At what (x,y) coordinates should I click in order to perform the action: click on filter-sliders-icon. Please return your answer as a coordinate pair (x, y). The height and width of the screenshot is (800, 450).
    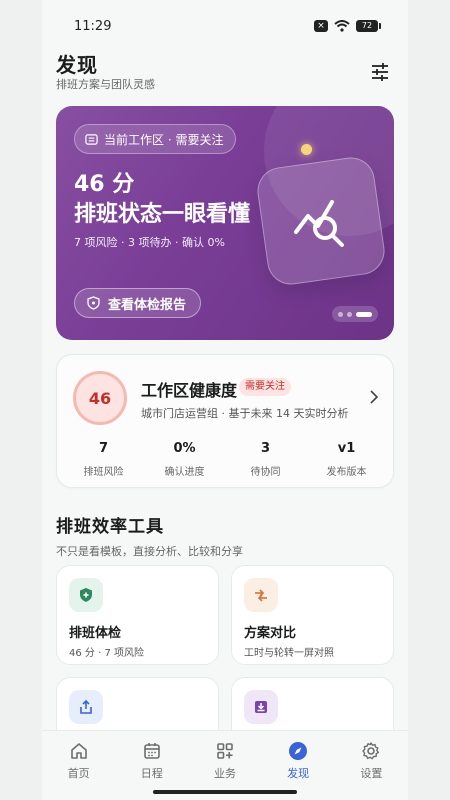
    Looking at the image, I should click on (380, 72).